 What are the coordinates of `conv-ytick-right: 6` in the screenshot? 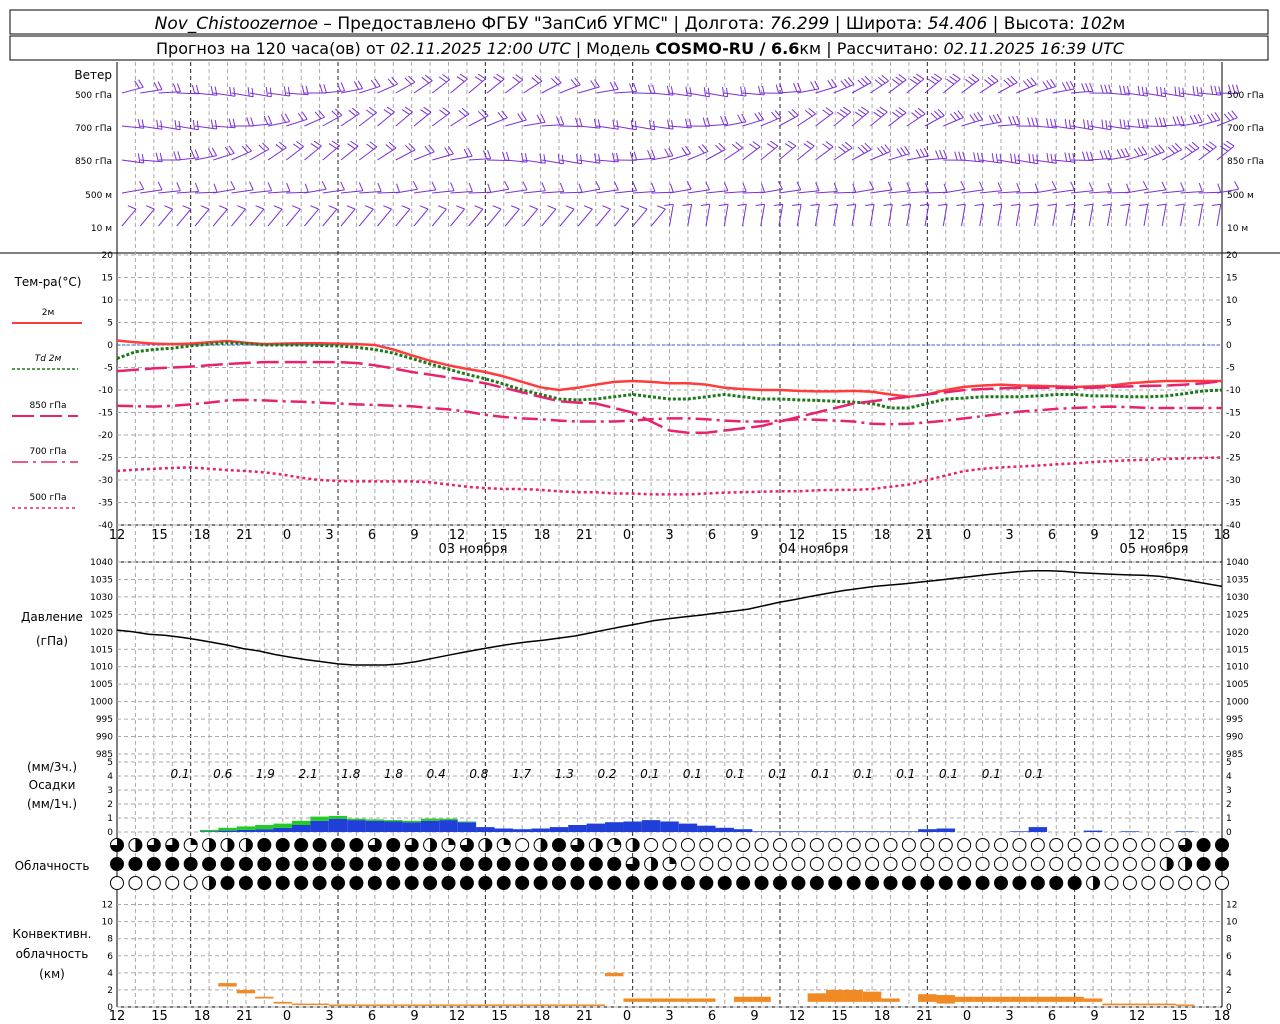 It's located at (1229, 957).